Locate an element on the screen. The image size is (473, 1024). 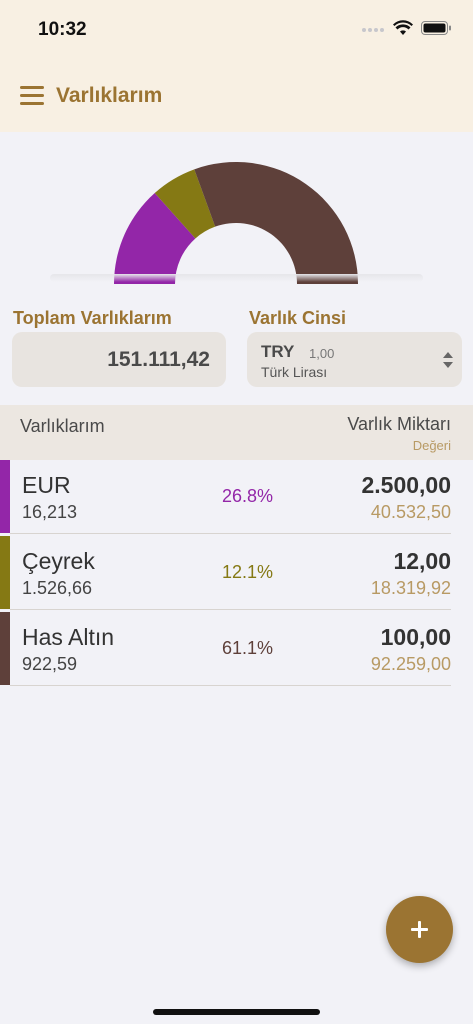
status-time: 10:32 is located at coordinates (62, 29).